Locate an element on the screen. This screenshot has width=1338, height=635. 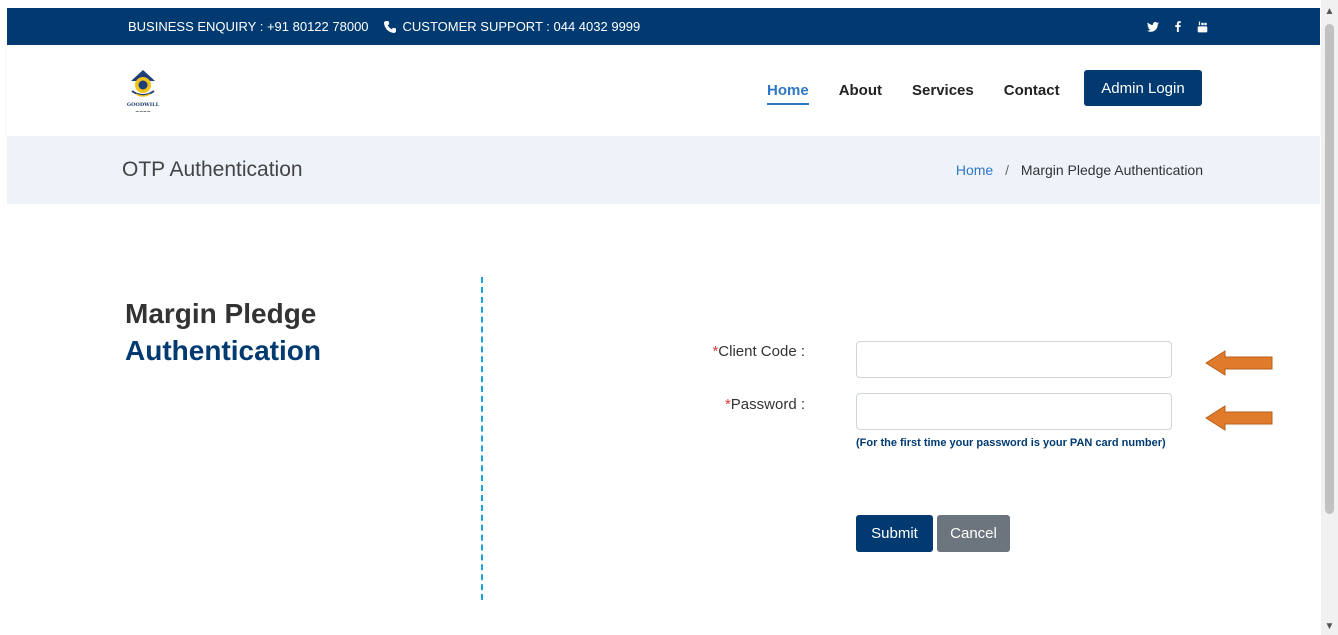
business-enquiry-text: BUSINESS ENQUIRY : +91 80122 78000 is located at coordinates (248, 26).